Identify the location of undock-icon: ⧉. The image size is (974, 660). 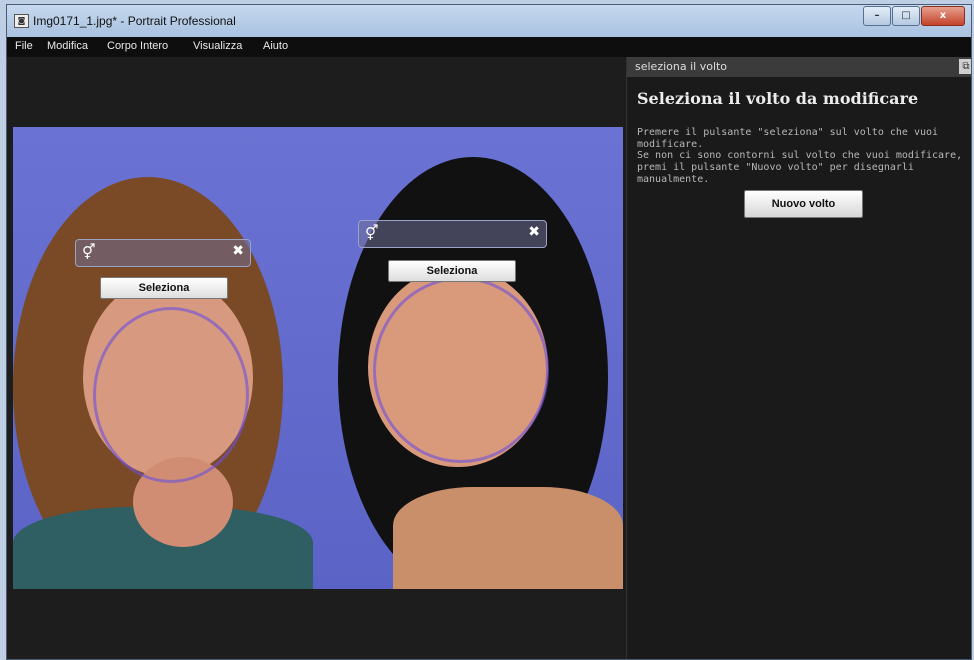
(965, 66).